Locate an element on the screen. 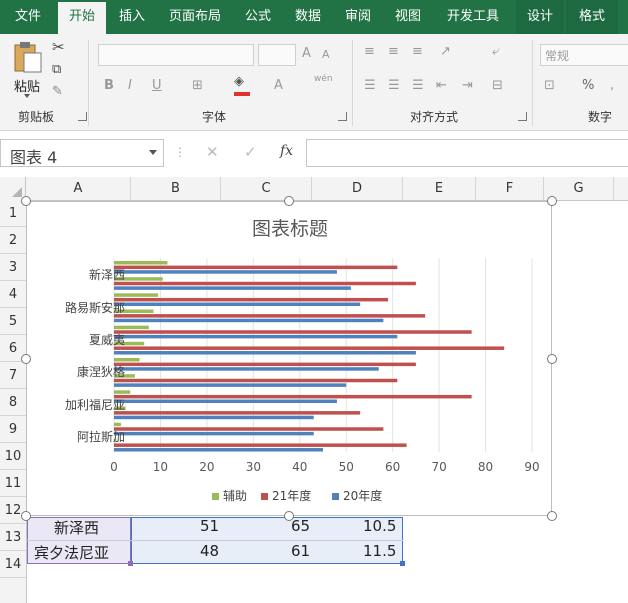  tab-2: 插入 is located at coordinates (132, 17).